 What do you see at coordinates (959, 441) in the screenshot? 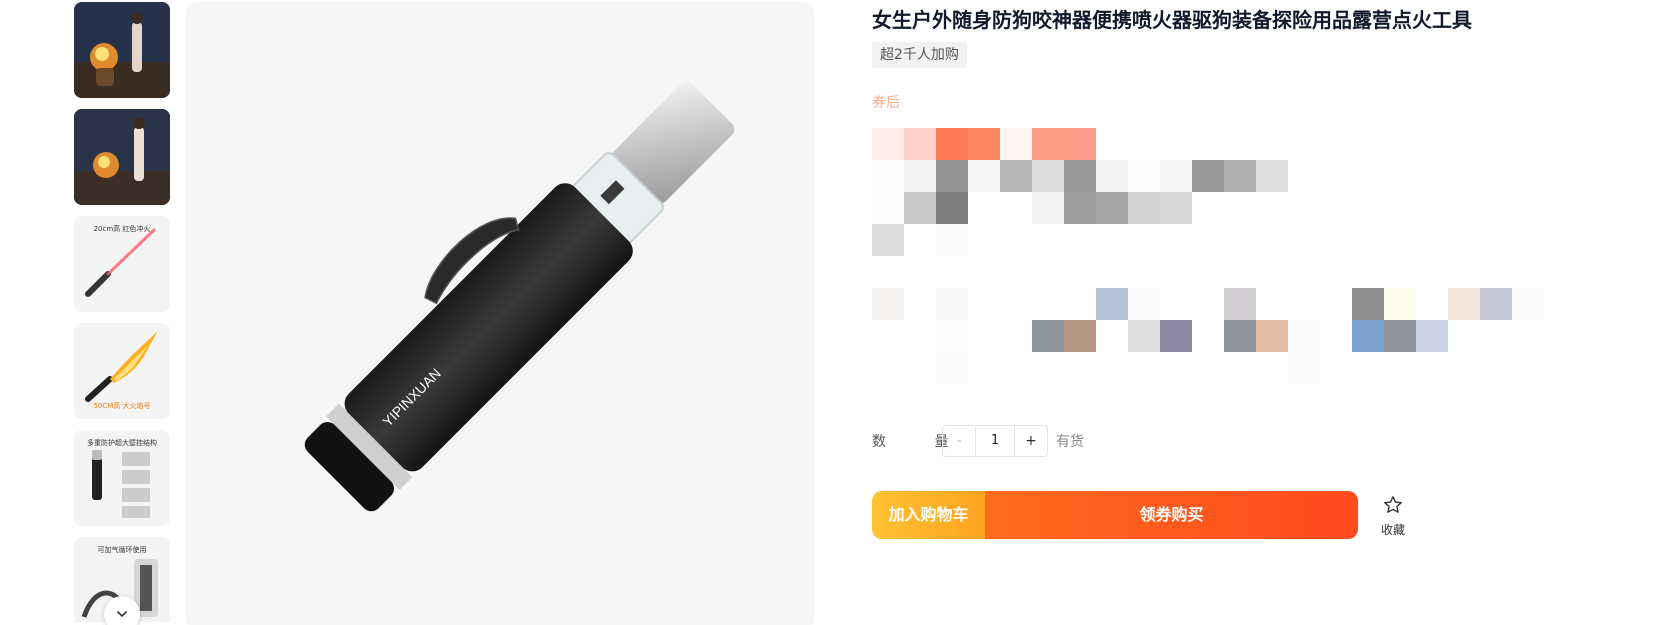
I see `quantity-minus-button: -` at bounding box center [959, 441].